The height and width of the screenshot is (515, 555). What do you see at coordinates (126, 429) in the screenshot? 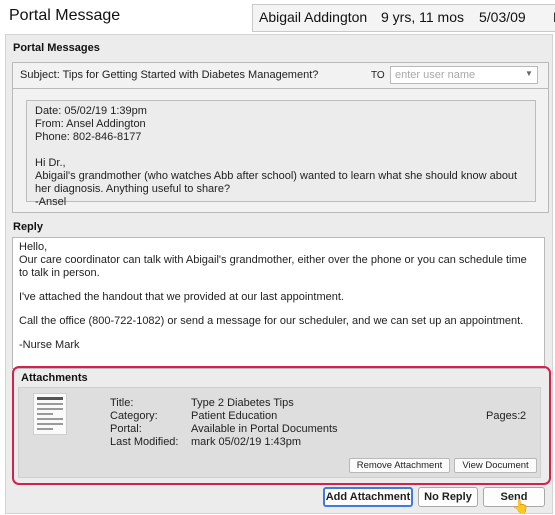
I see `attachment-portal-label: Portal:` at bounding box center [126, 429].